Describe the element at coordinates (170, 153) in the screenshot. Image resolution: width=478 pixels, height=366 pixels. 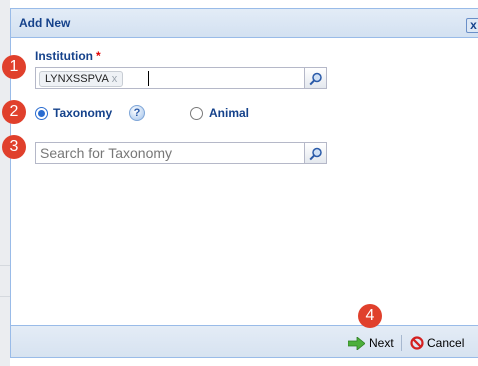
I see `taxonomy-search-input` at that location.